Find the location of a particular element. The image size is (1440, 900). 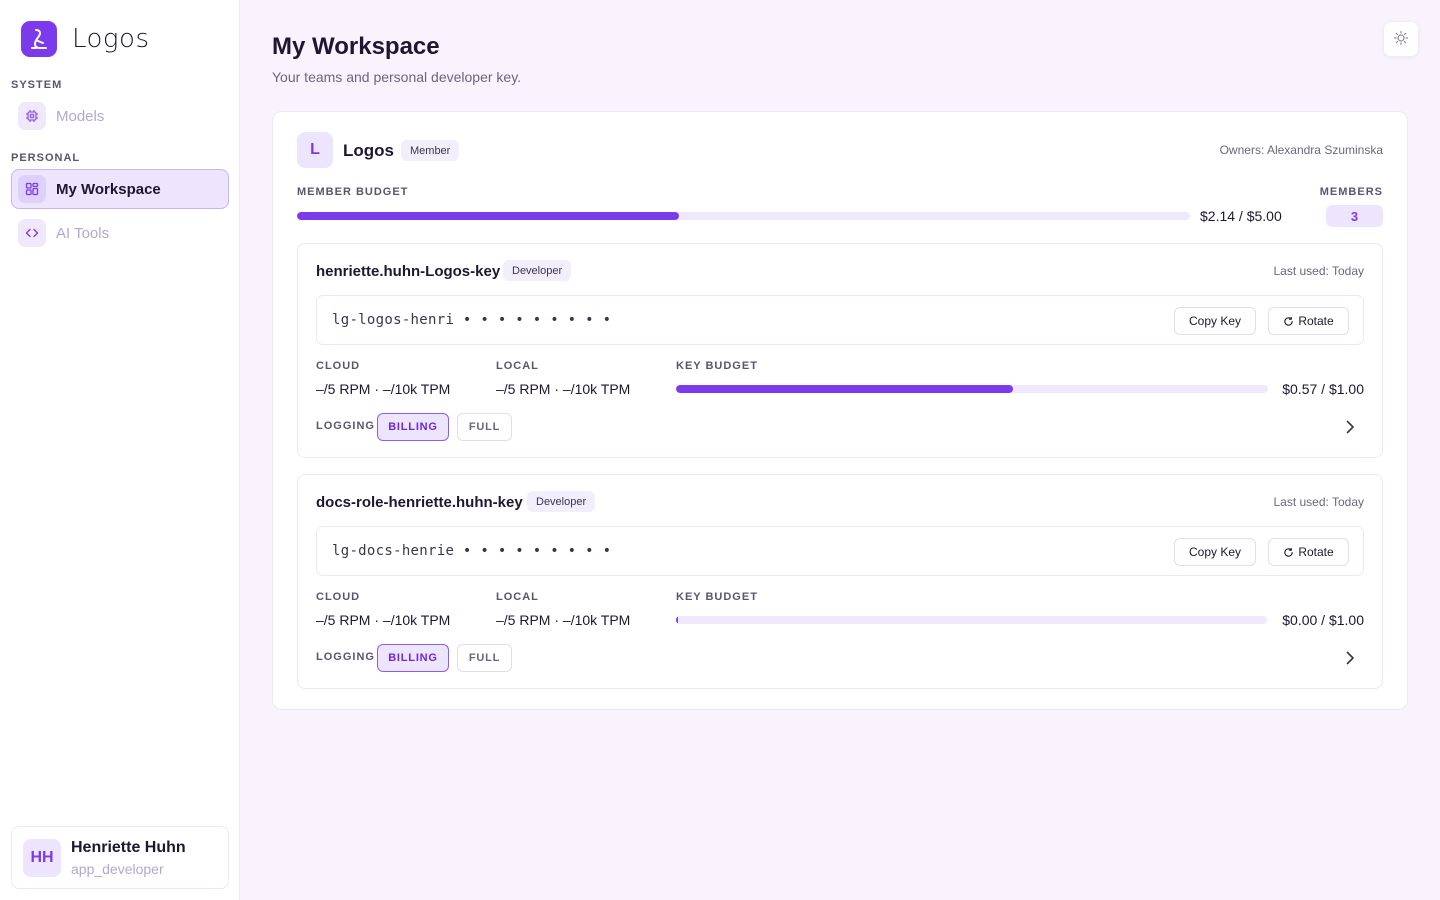

members-label: MEMBERS is located at coordinates (1351, 192).